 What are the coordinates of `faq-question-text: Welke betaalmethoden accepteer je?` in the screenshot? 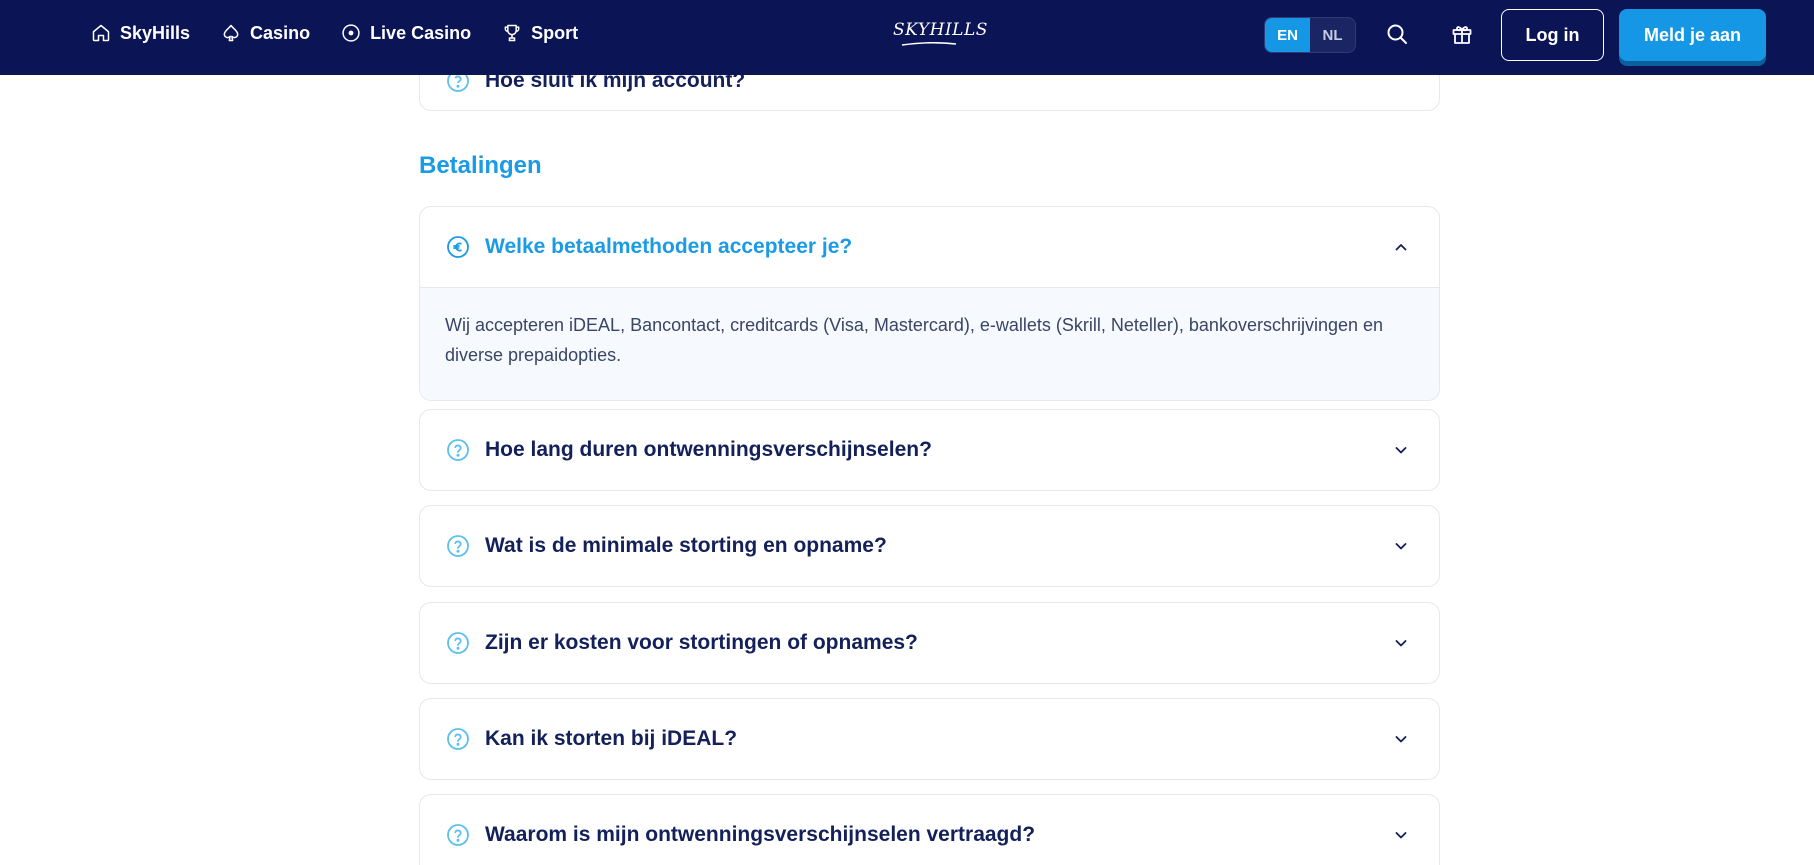 It's located at (669, 246).